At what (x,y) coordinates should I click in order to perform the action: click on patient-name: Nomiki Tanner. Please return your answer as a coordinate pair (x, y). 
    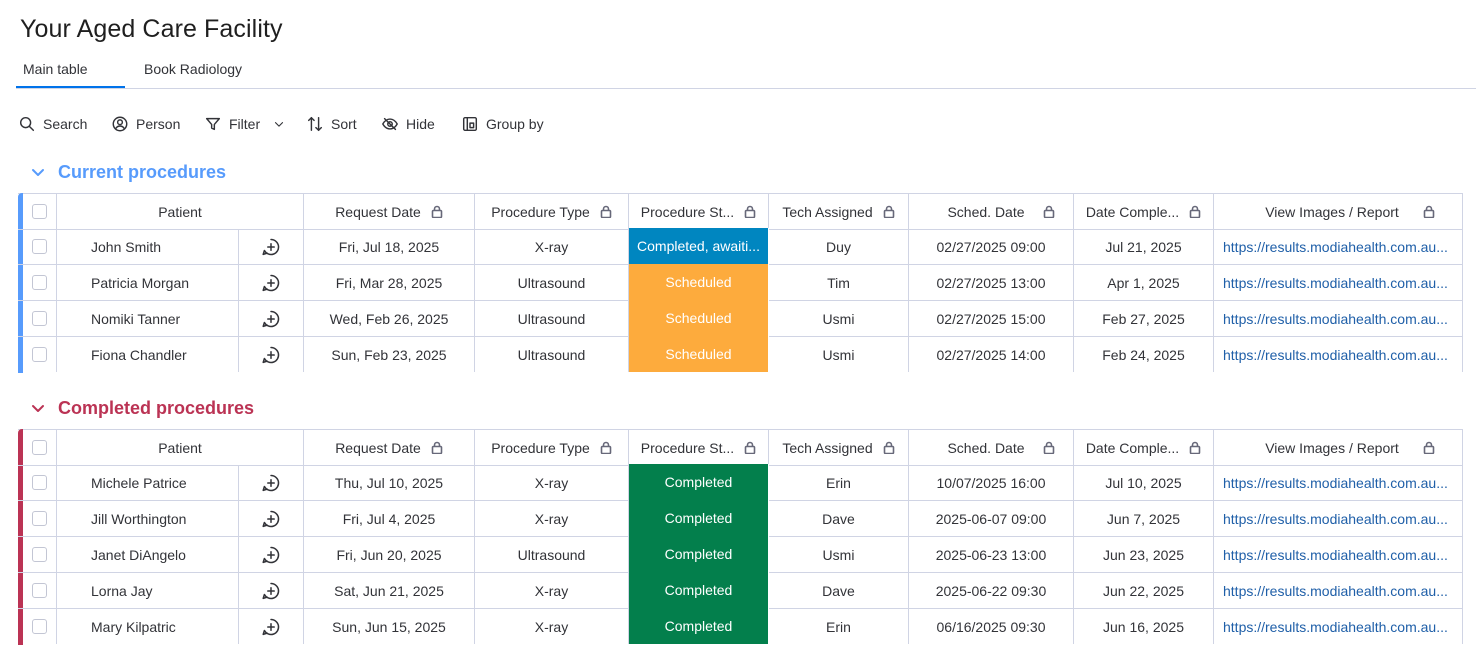
    Looking at the image, I should click on (148, 318).